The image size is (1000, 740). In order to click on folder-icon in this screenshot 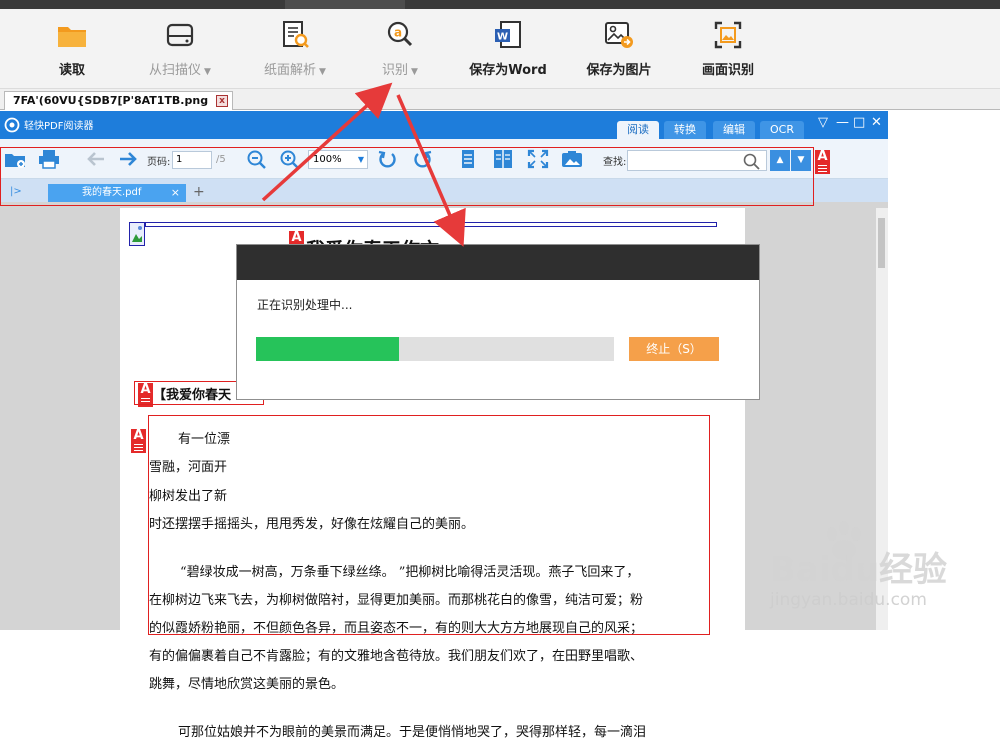, I will do `click(72, 37)`.